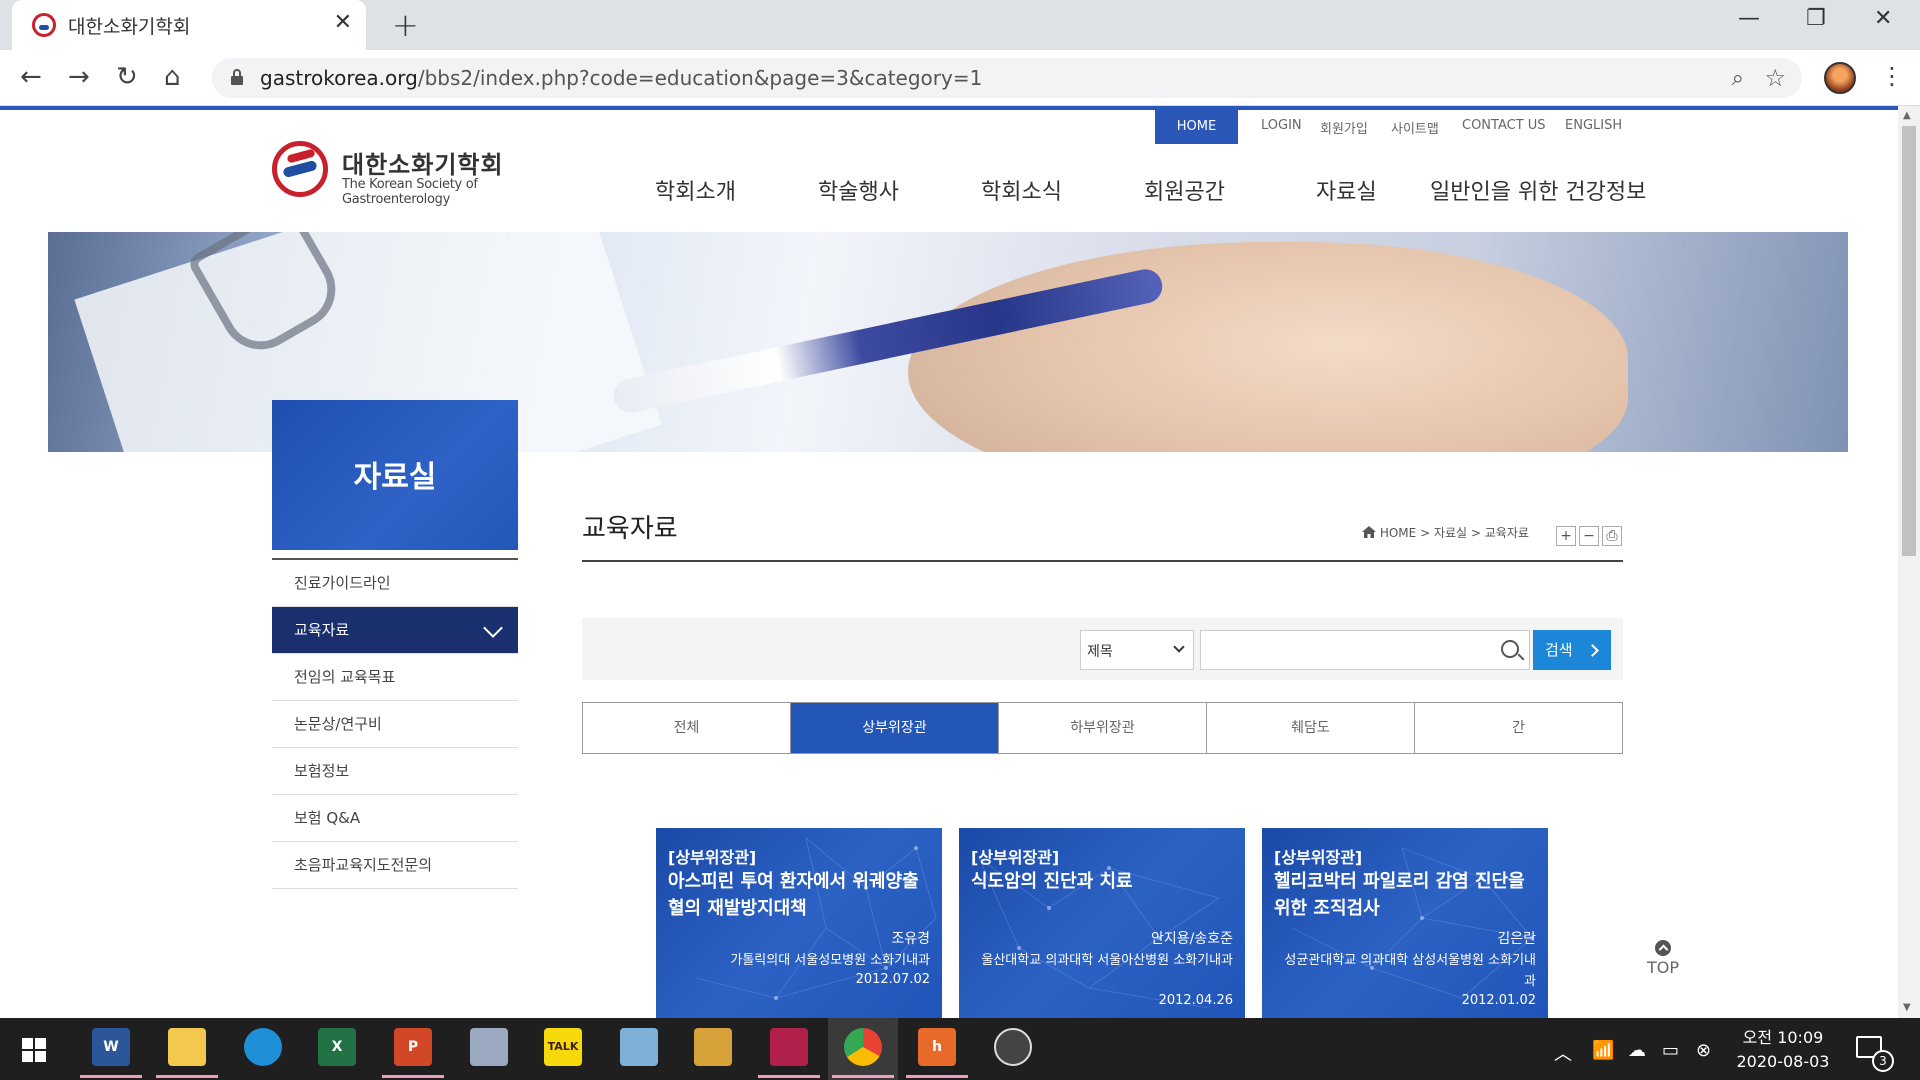 The image size is (1920, 1080). Describe the element at coordinates (1504, 125) in the screenshot. I see `contact-link: CONTACT US` at that location.